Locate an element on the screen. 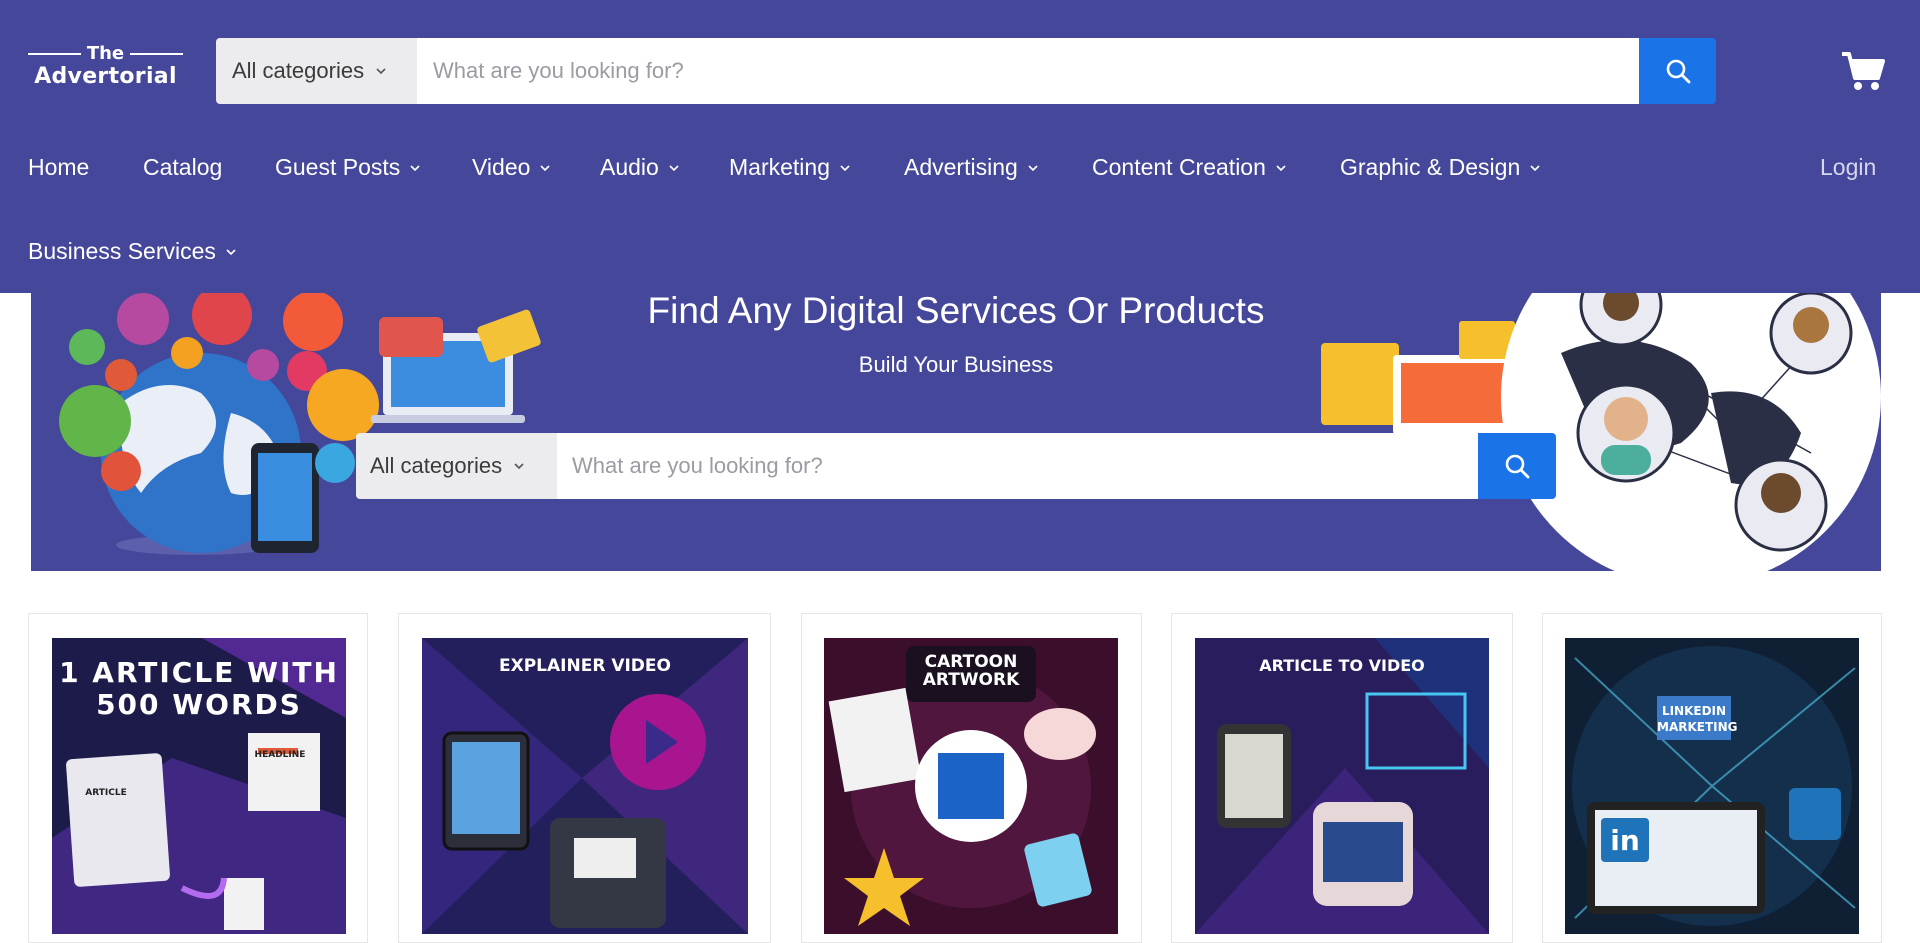  nav-home-label: Home is located at coordinates (59, 167).